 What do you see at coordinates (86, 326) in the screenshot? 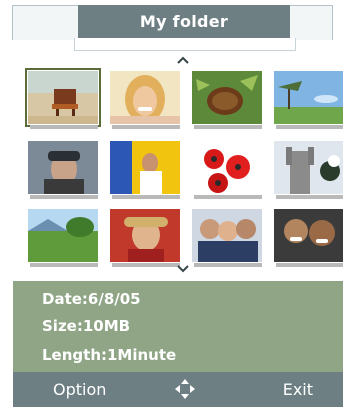
I see `file-size: Size:10MB` at bounding box center [86, 326].